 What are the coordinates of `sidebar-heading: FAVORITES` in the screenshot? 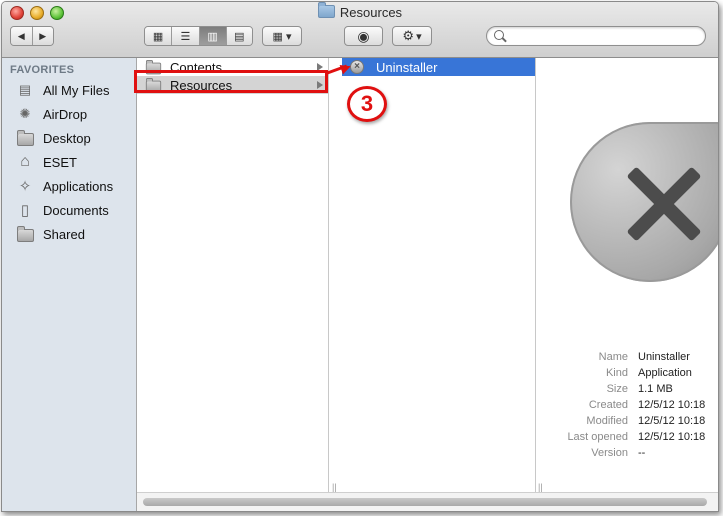 It's located at (42, 70).